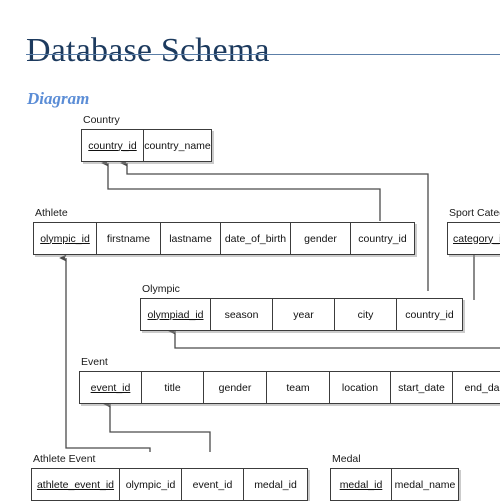 This screenshot has height=501, width=500. Describe the element at coordinates (173, 387) in the screenshot. I see `column-event-title: title` at that location.